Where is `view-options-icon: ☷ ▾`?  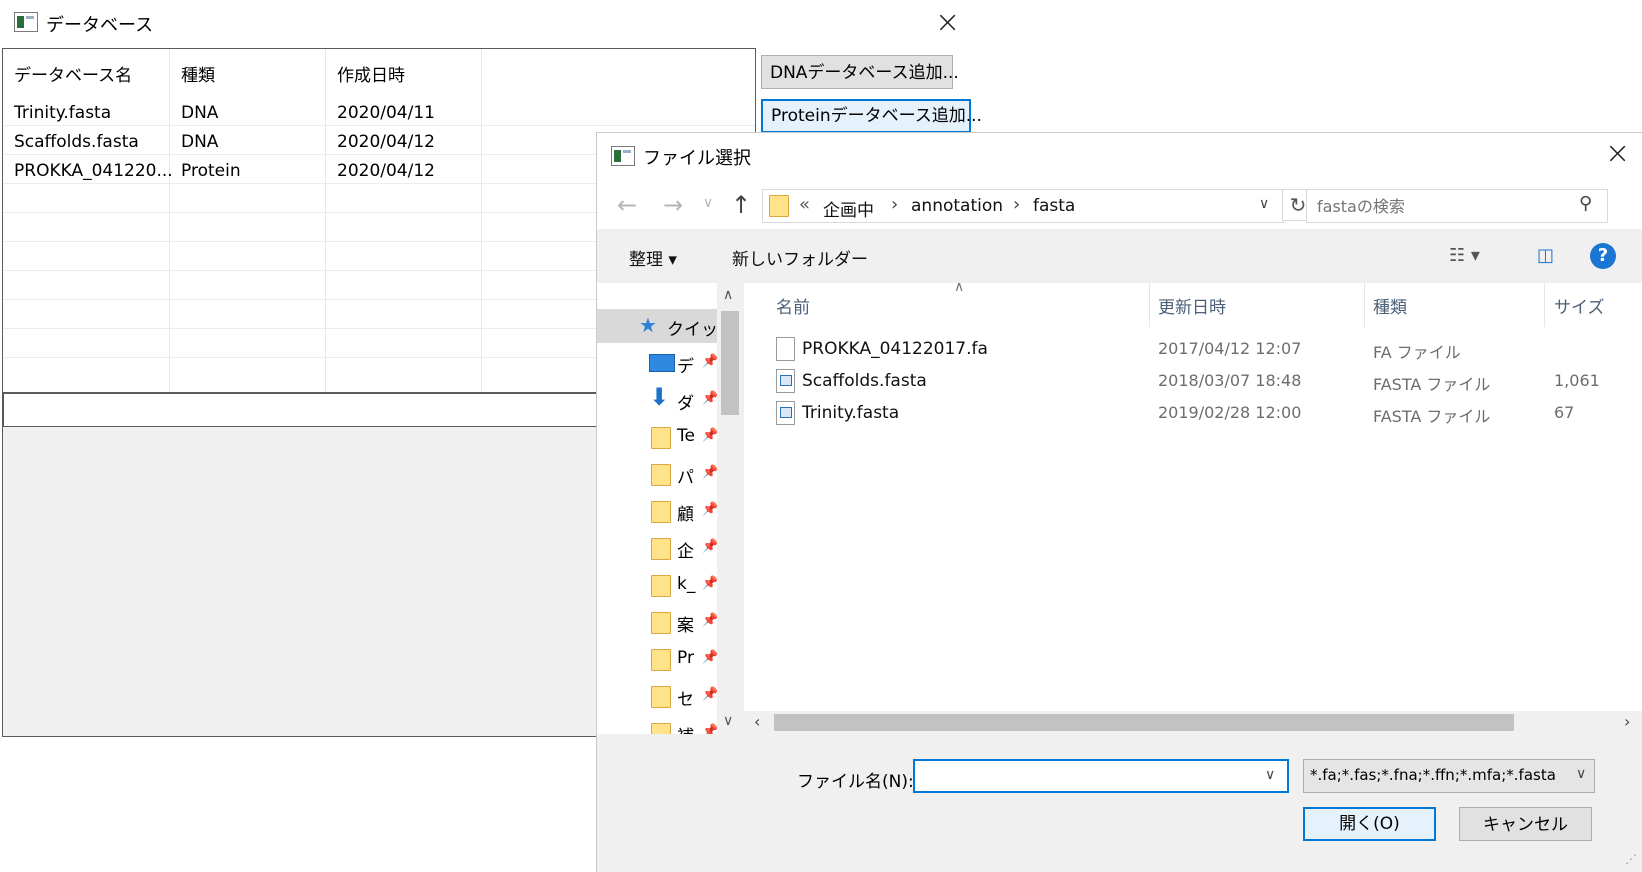 view-options-icon: ☷ ▾ is located at coordinates (1464, 255).